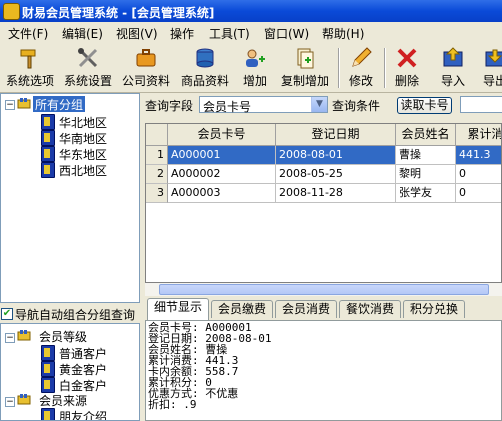 The width and height of the screenshot is (502, 421). I want to click on checkbox-label: 导航自动组合分组查询, so click(75, 315).